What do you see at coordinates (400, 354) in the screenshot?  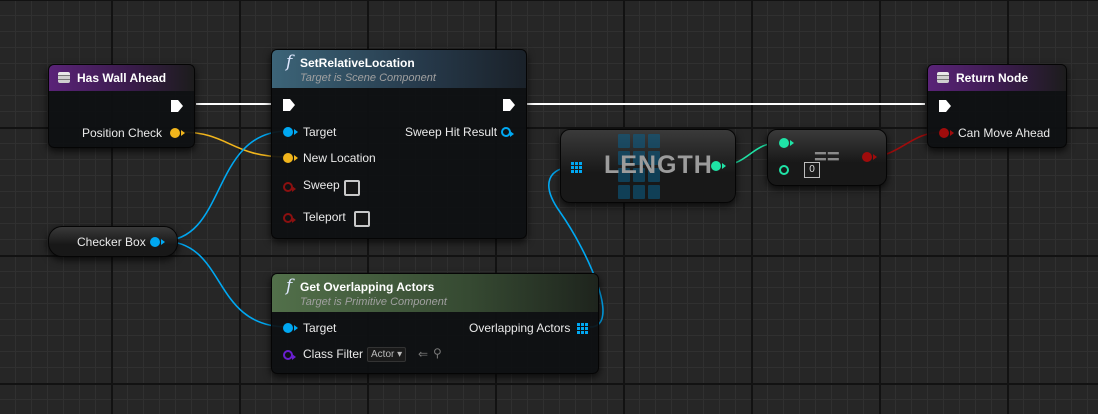 I see `chevron-down-icon: ▾` at bounding box center [400, 354].